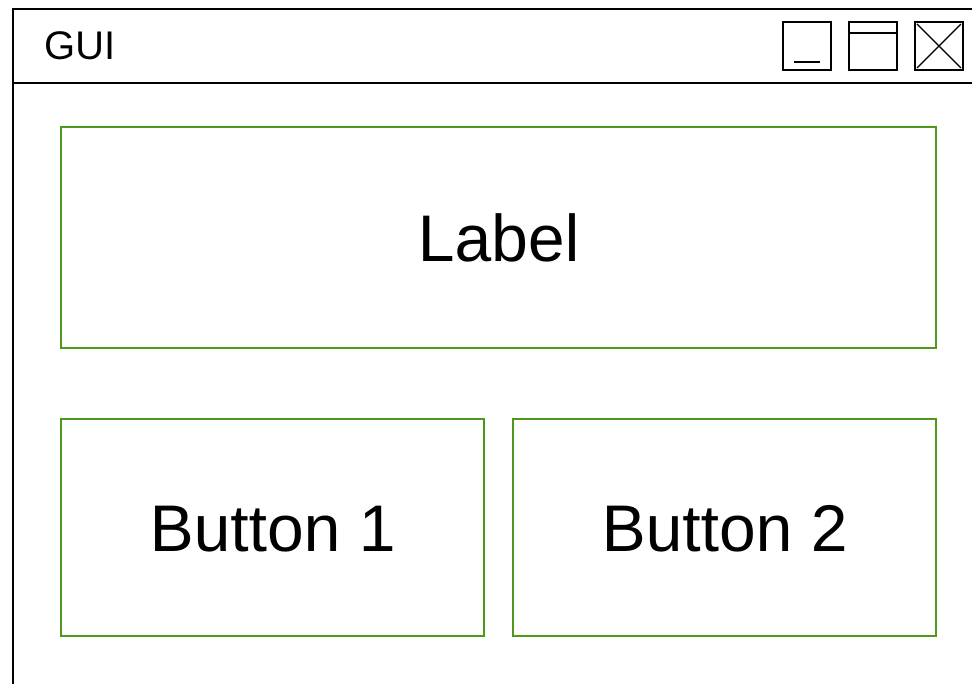 The image size is (972, 684). Describe the element at coordinates (80, 46) in the screenshot. I see `window-title: GUI` at that location.